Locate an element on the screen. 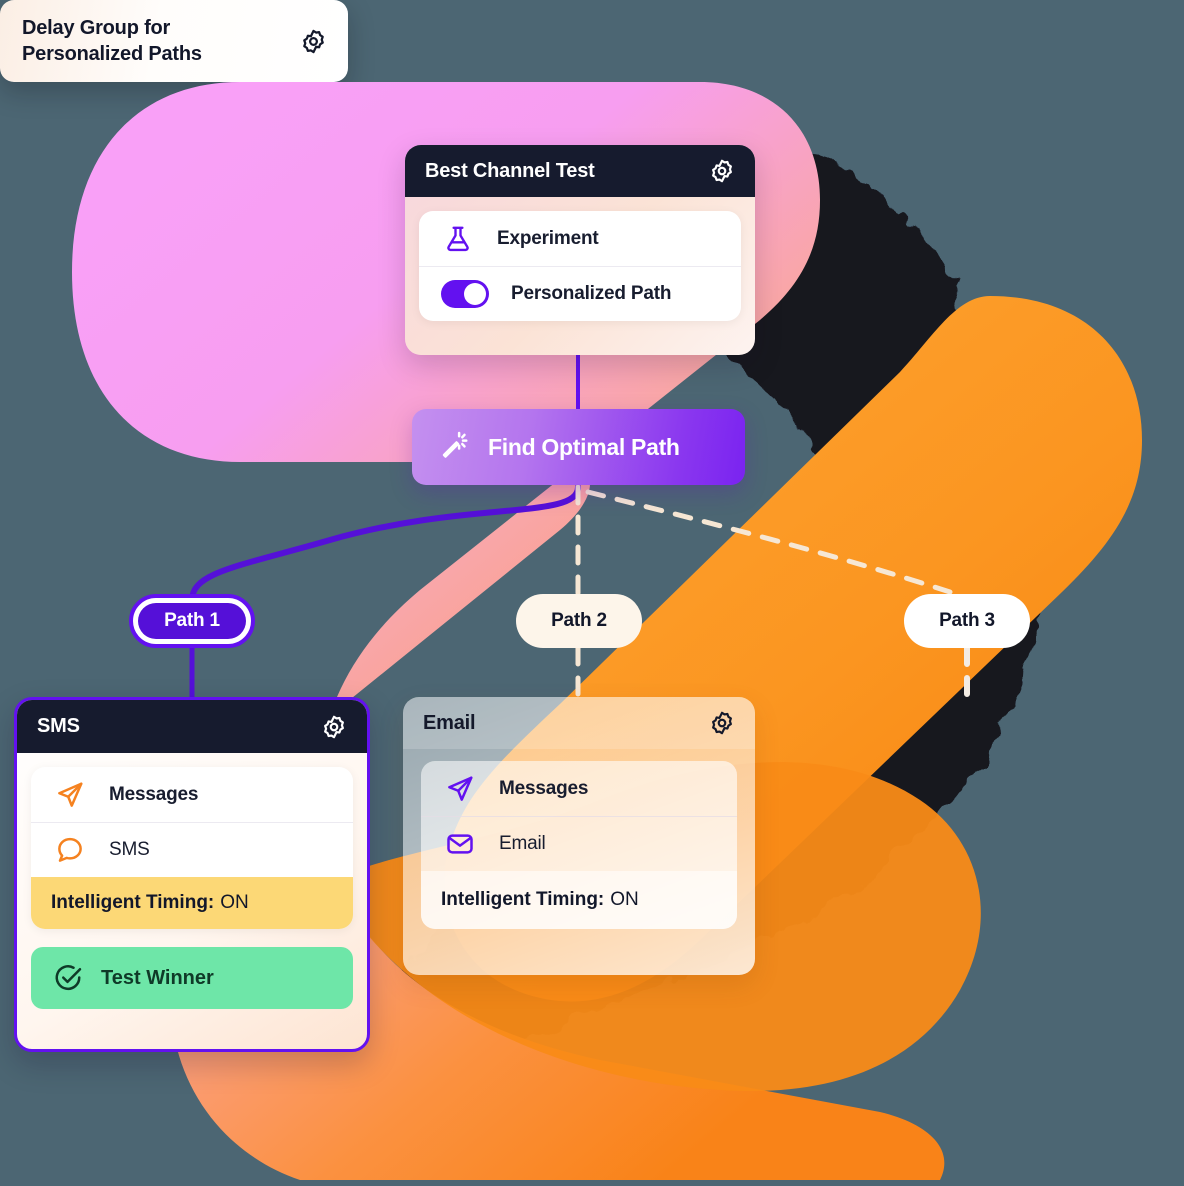  sms-card-rows: Messages SMS Intelligent Timing: ON is located at coordinates (192, 848).